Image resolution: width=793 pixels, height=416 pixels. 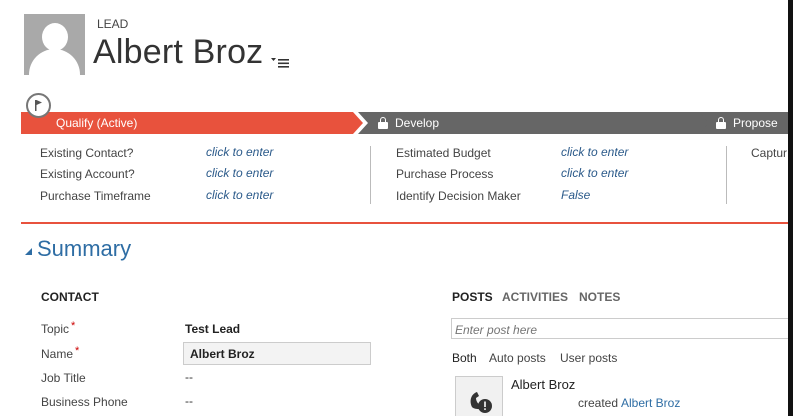 I want to click on stage-propose-label: Propose, so click(x=755, y=123).